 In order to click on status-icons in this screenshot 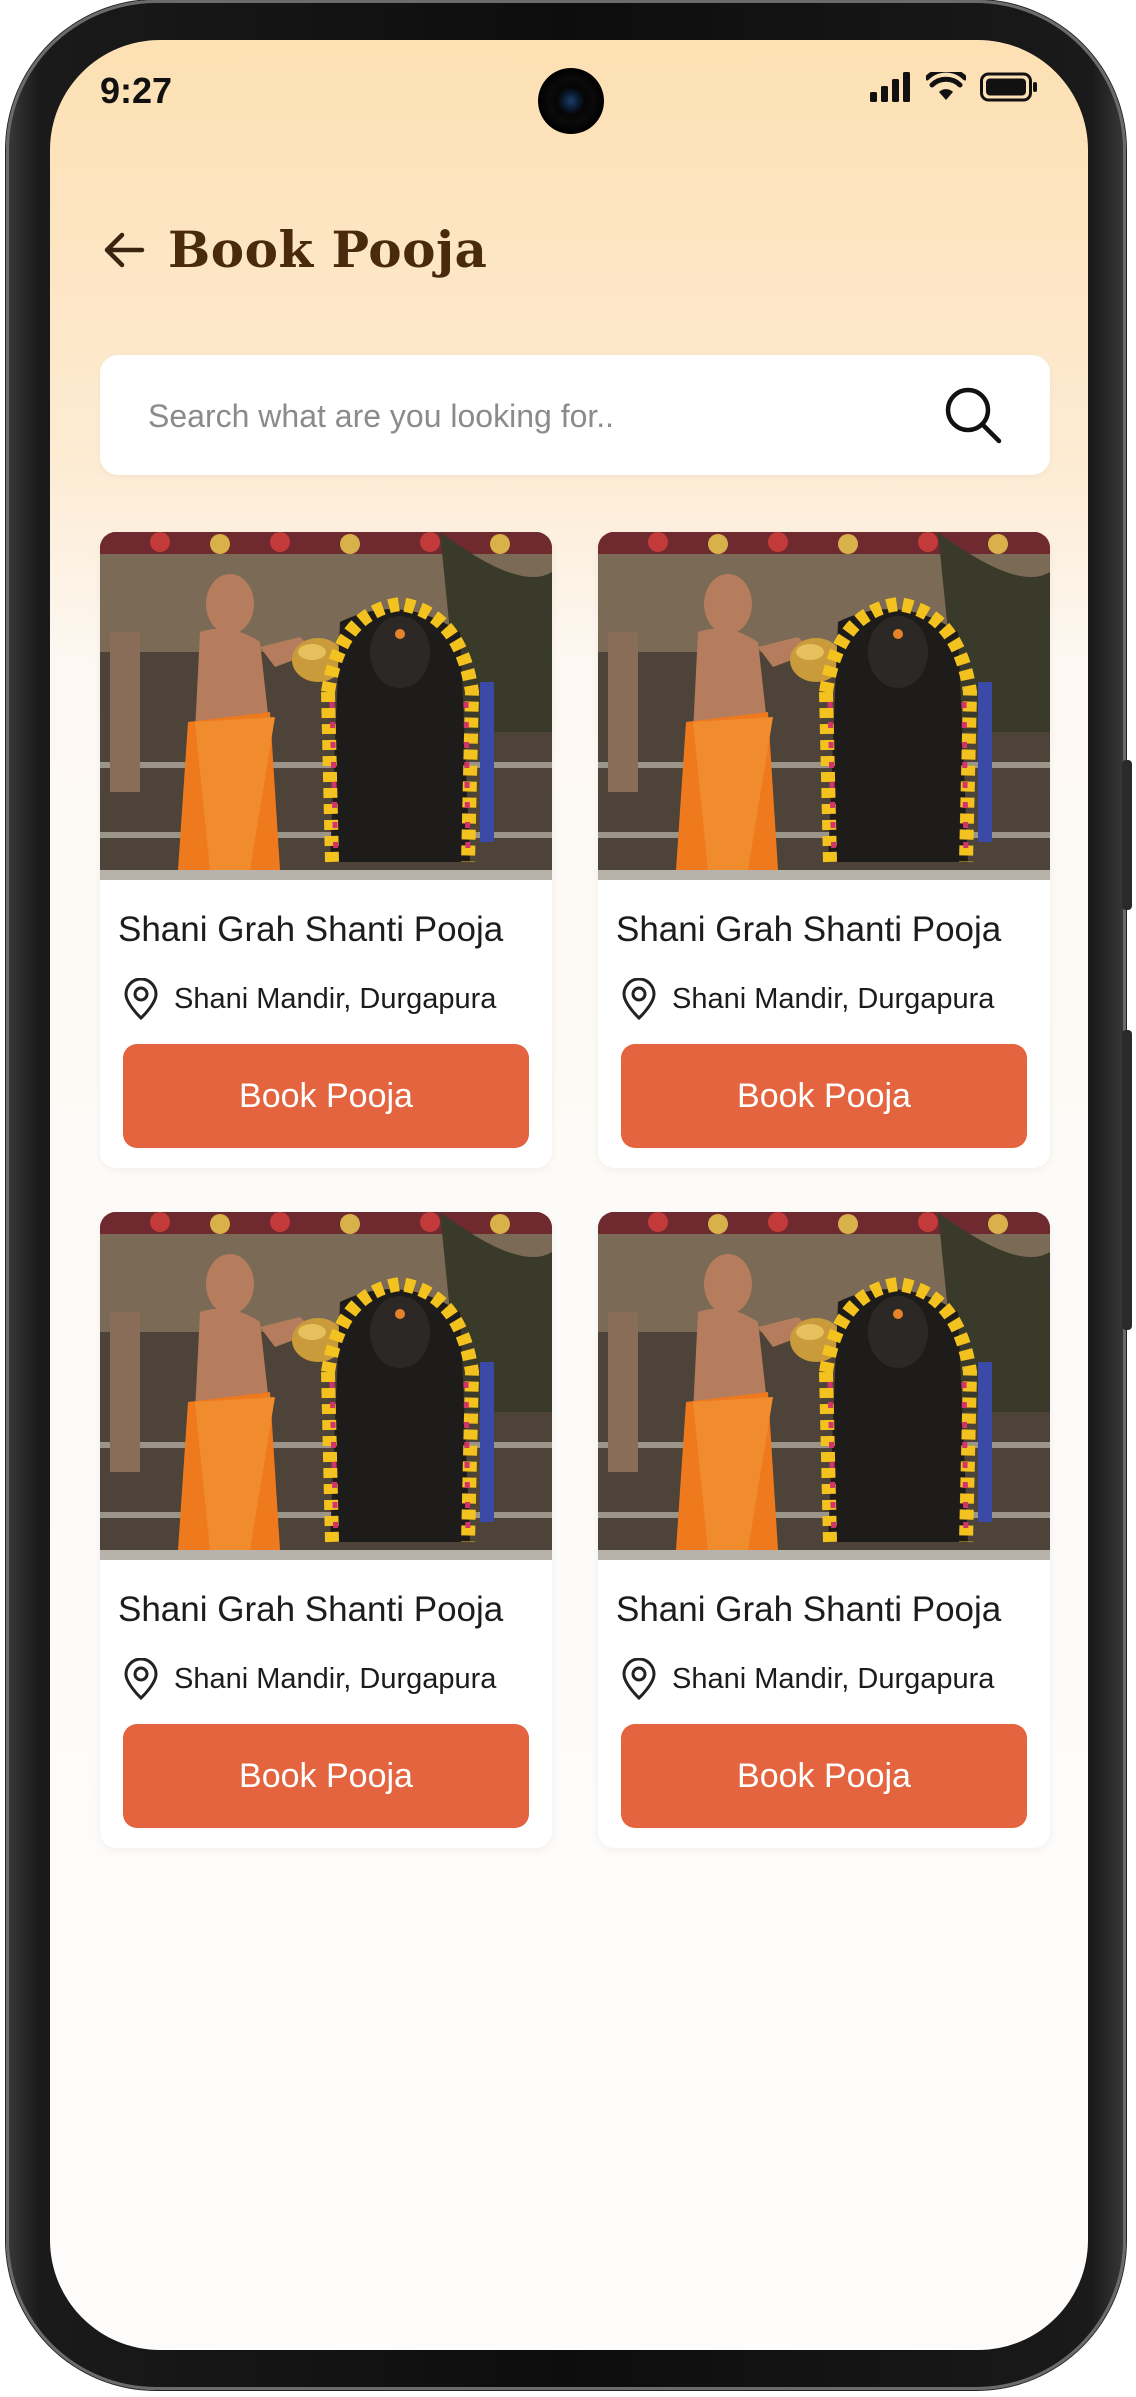, I will do `click(954, 87)`.